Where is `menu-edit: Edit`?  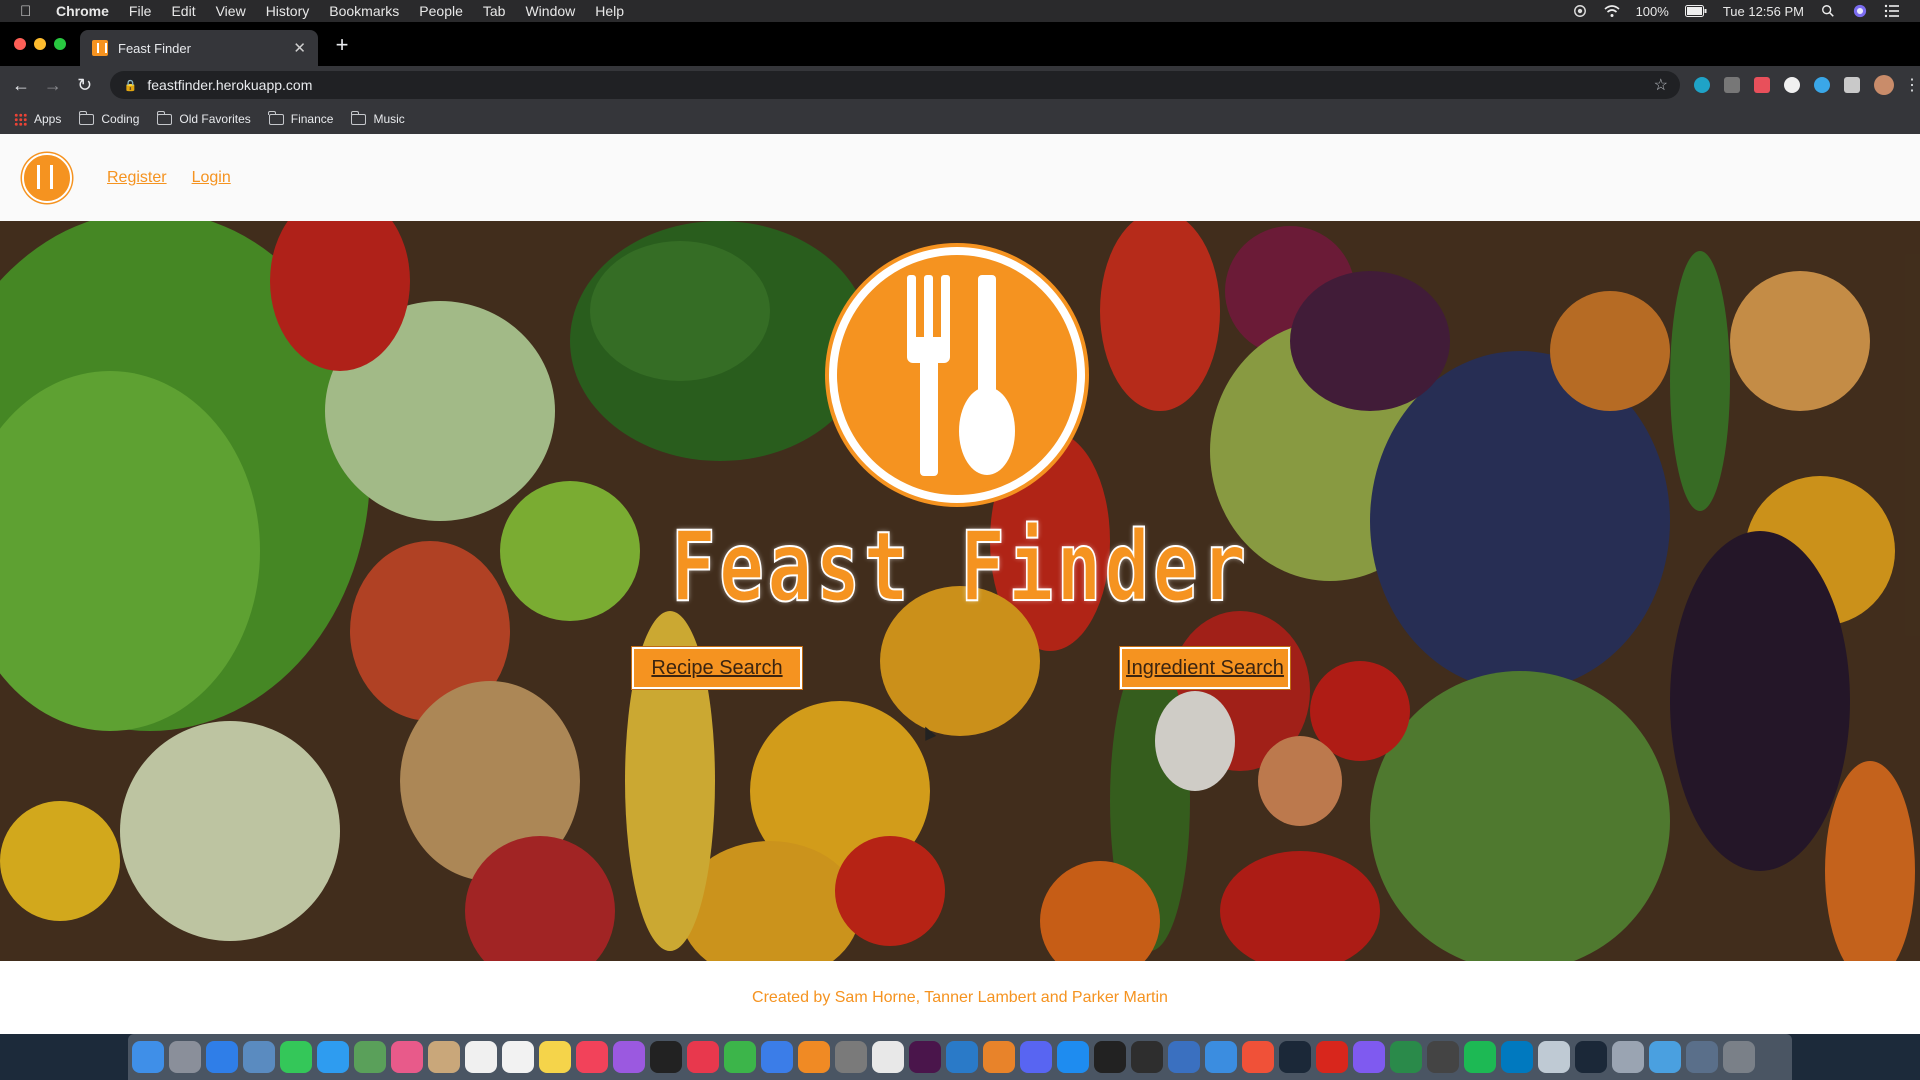 menu-edit: Edit is located at coordinates (183, 11).